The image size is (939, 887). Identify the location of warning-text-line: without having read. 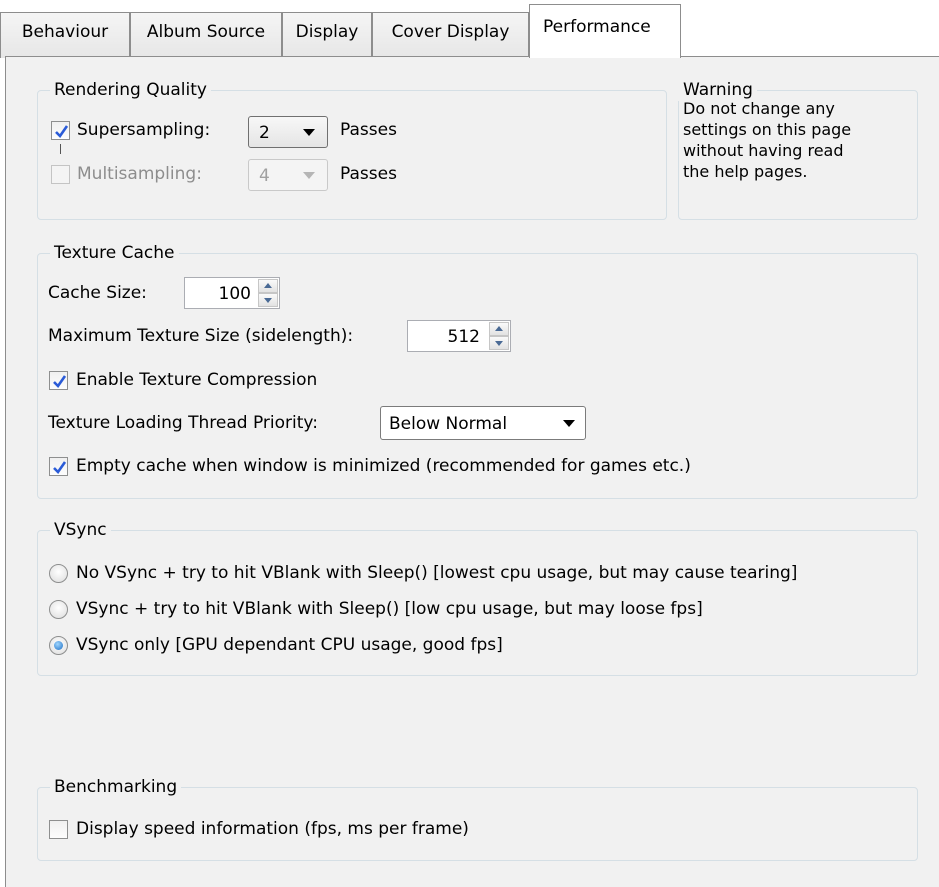
(763, 150).